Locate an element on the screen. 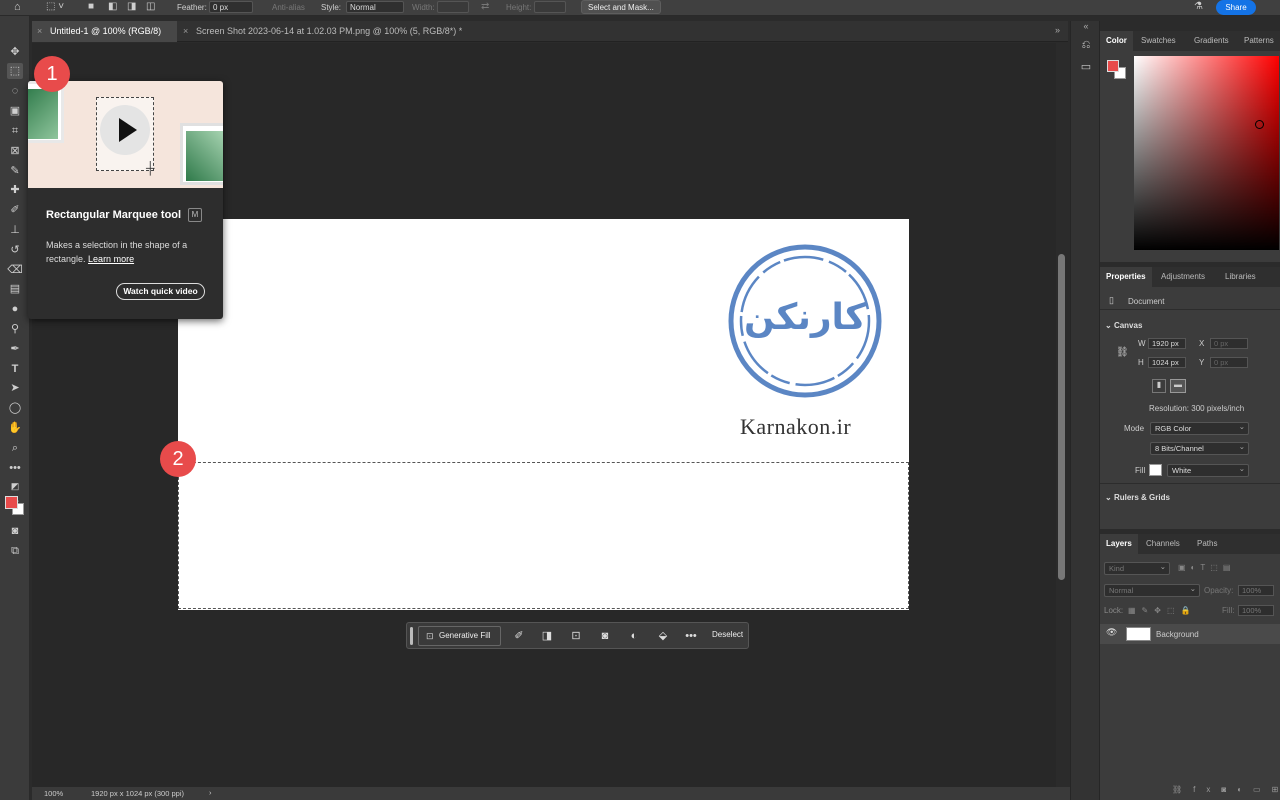 This screenshot has height=800, width=1280. deselect-button: Deselect is located at coordinates (727, 634).